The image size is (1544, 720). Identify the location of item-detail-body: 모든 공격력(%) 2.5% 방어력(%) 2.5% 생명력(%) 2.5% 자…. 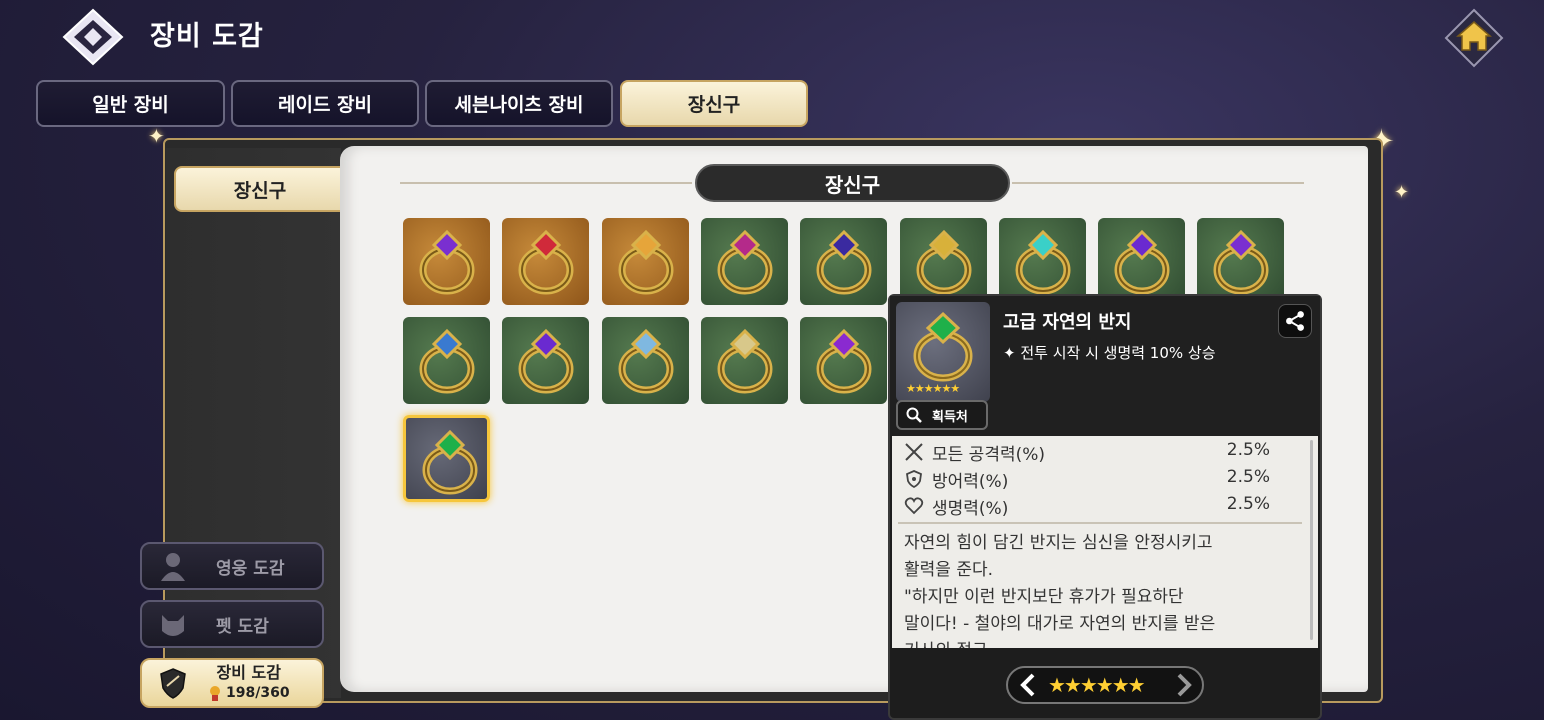
(1105, 542).